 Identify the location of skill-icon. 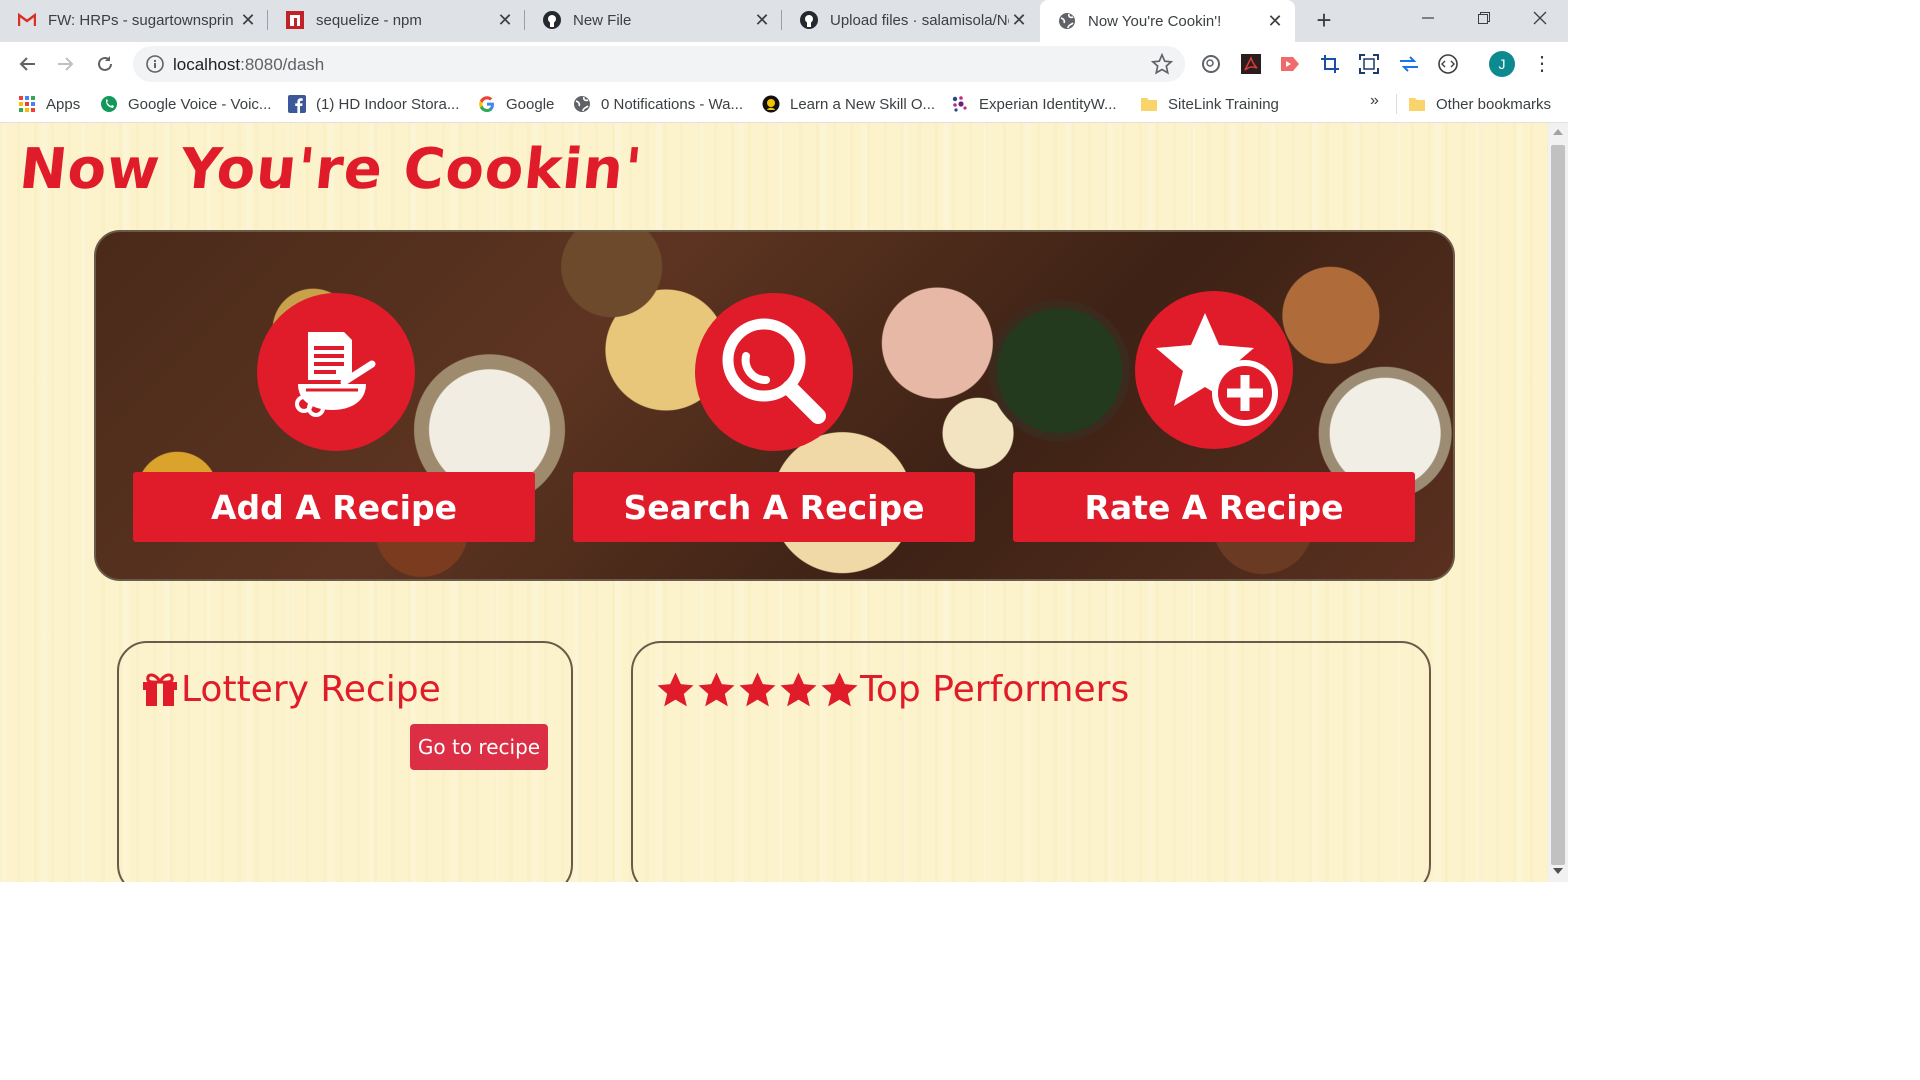
(771, 104).